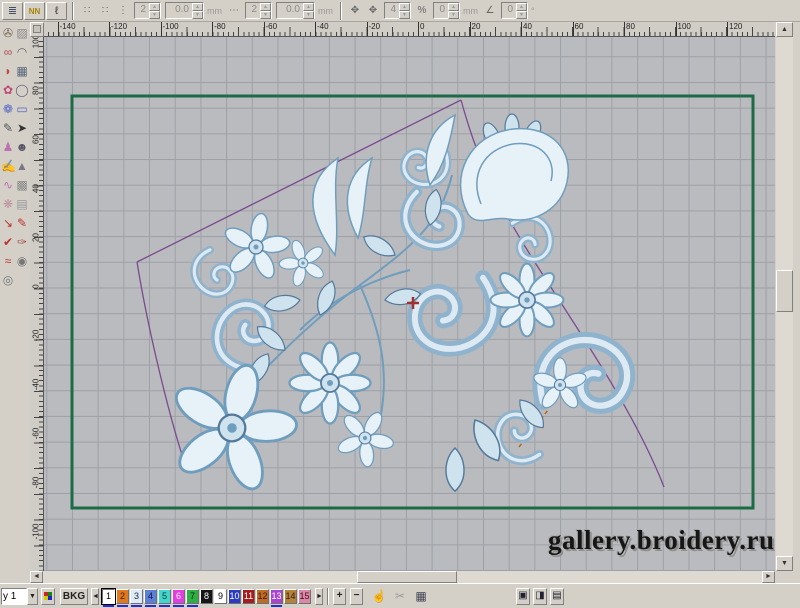 The height and width of the screenshot is (608, 800). I want to click on view-button-2: ◨, so click(540, 596).